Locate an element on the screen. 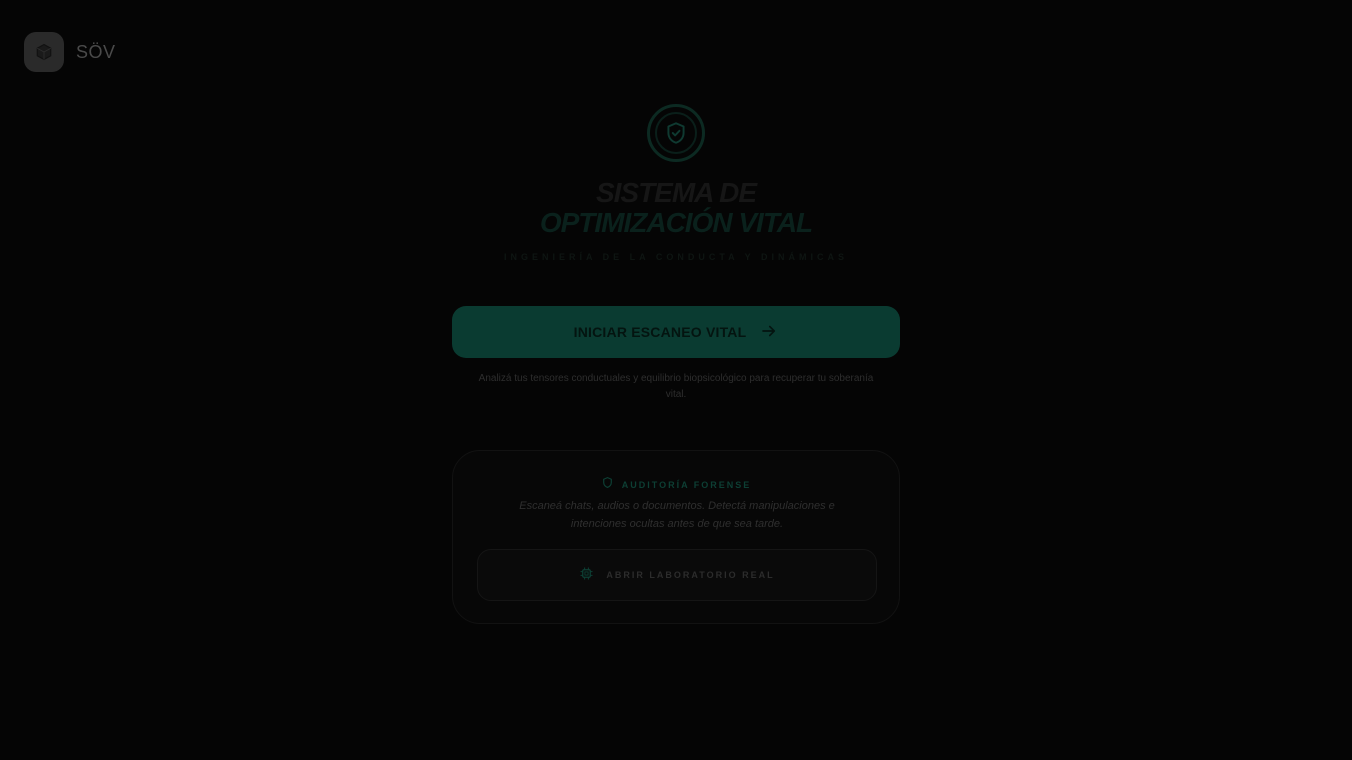  shield-check-icon is located at coordinates (676, 133).